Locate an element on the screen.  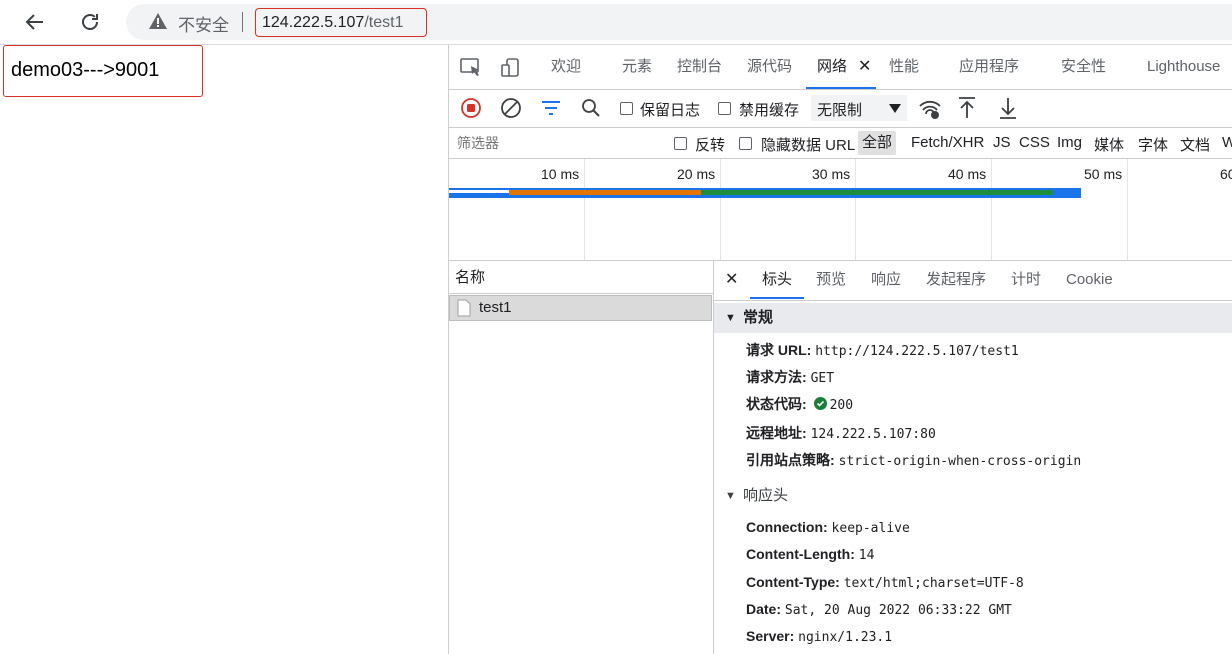
header-row: 请求 URL: http://124.222.5.107/test1 is located at coordinates (882, 351).